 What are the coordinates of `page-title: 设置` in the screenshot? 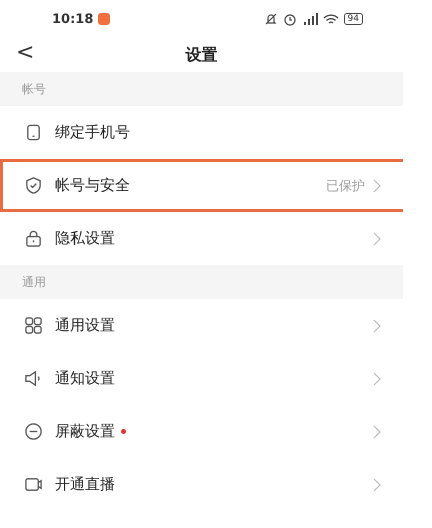 It's located at (202, 55).